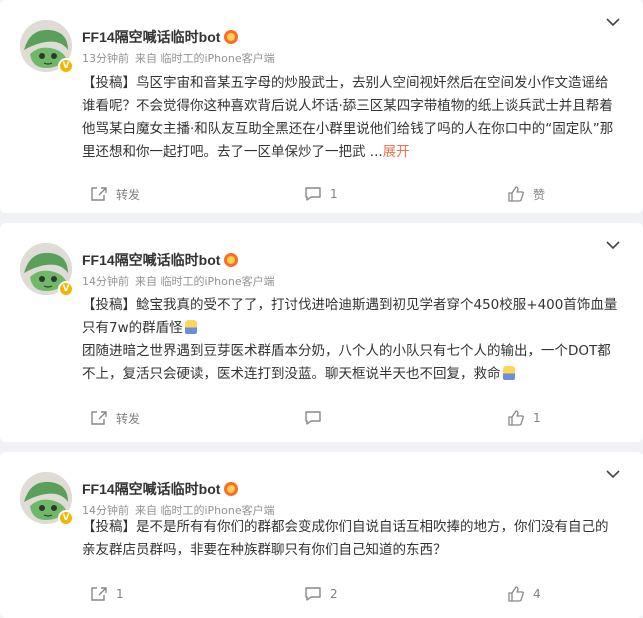 The height and width of the screenshot is (618, 643). I want to click on expand-link: 展开, so click(396, 152).